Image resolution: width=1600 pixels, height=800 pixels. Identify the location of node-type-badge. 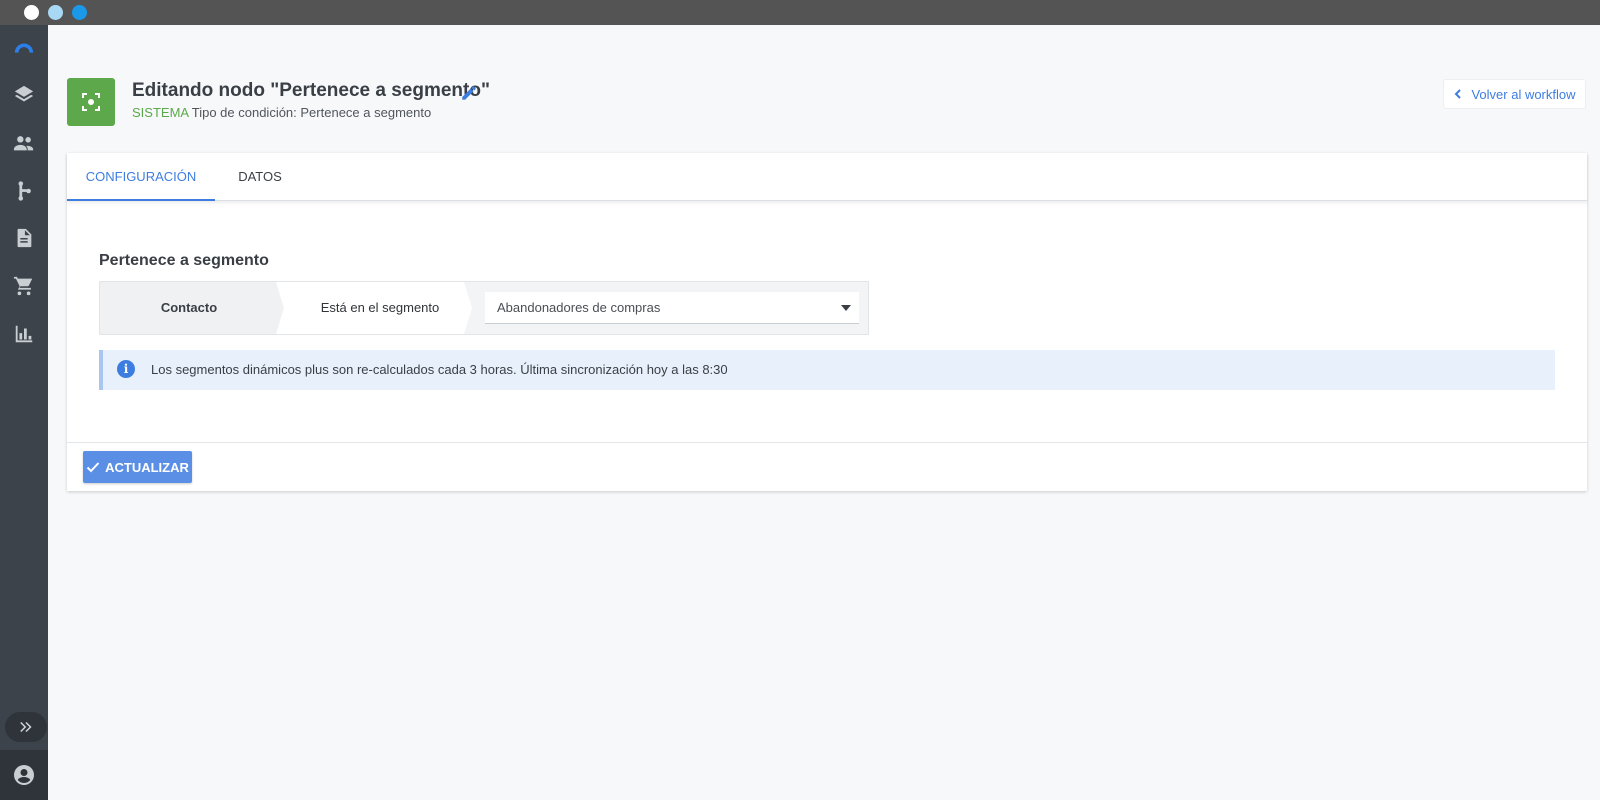
(91, 102).